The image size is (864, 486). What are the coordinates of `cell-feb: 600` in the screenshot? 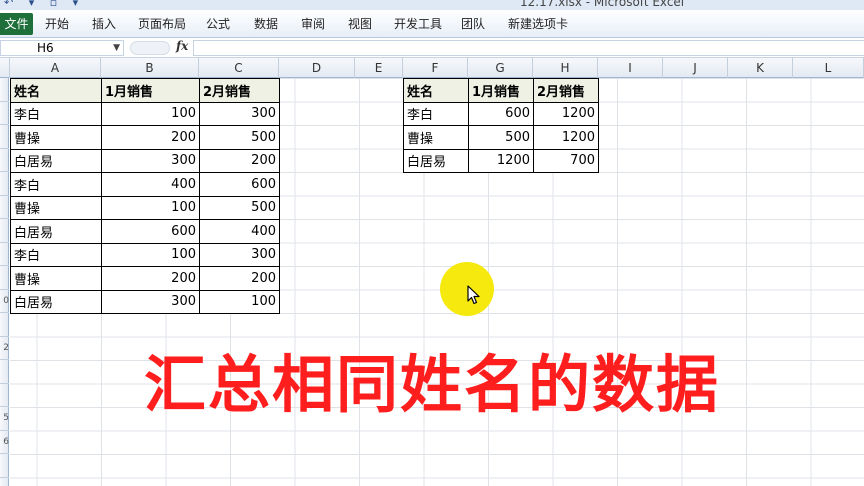 It's located at (239, 184).